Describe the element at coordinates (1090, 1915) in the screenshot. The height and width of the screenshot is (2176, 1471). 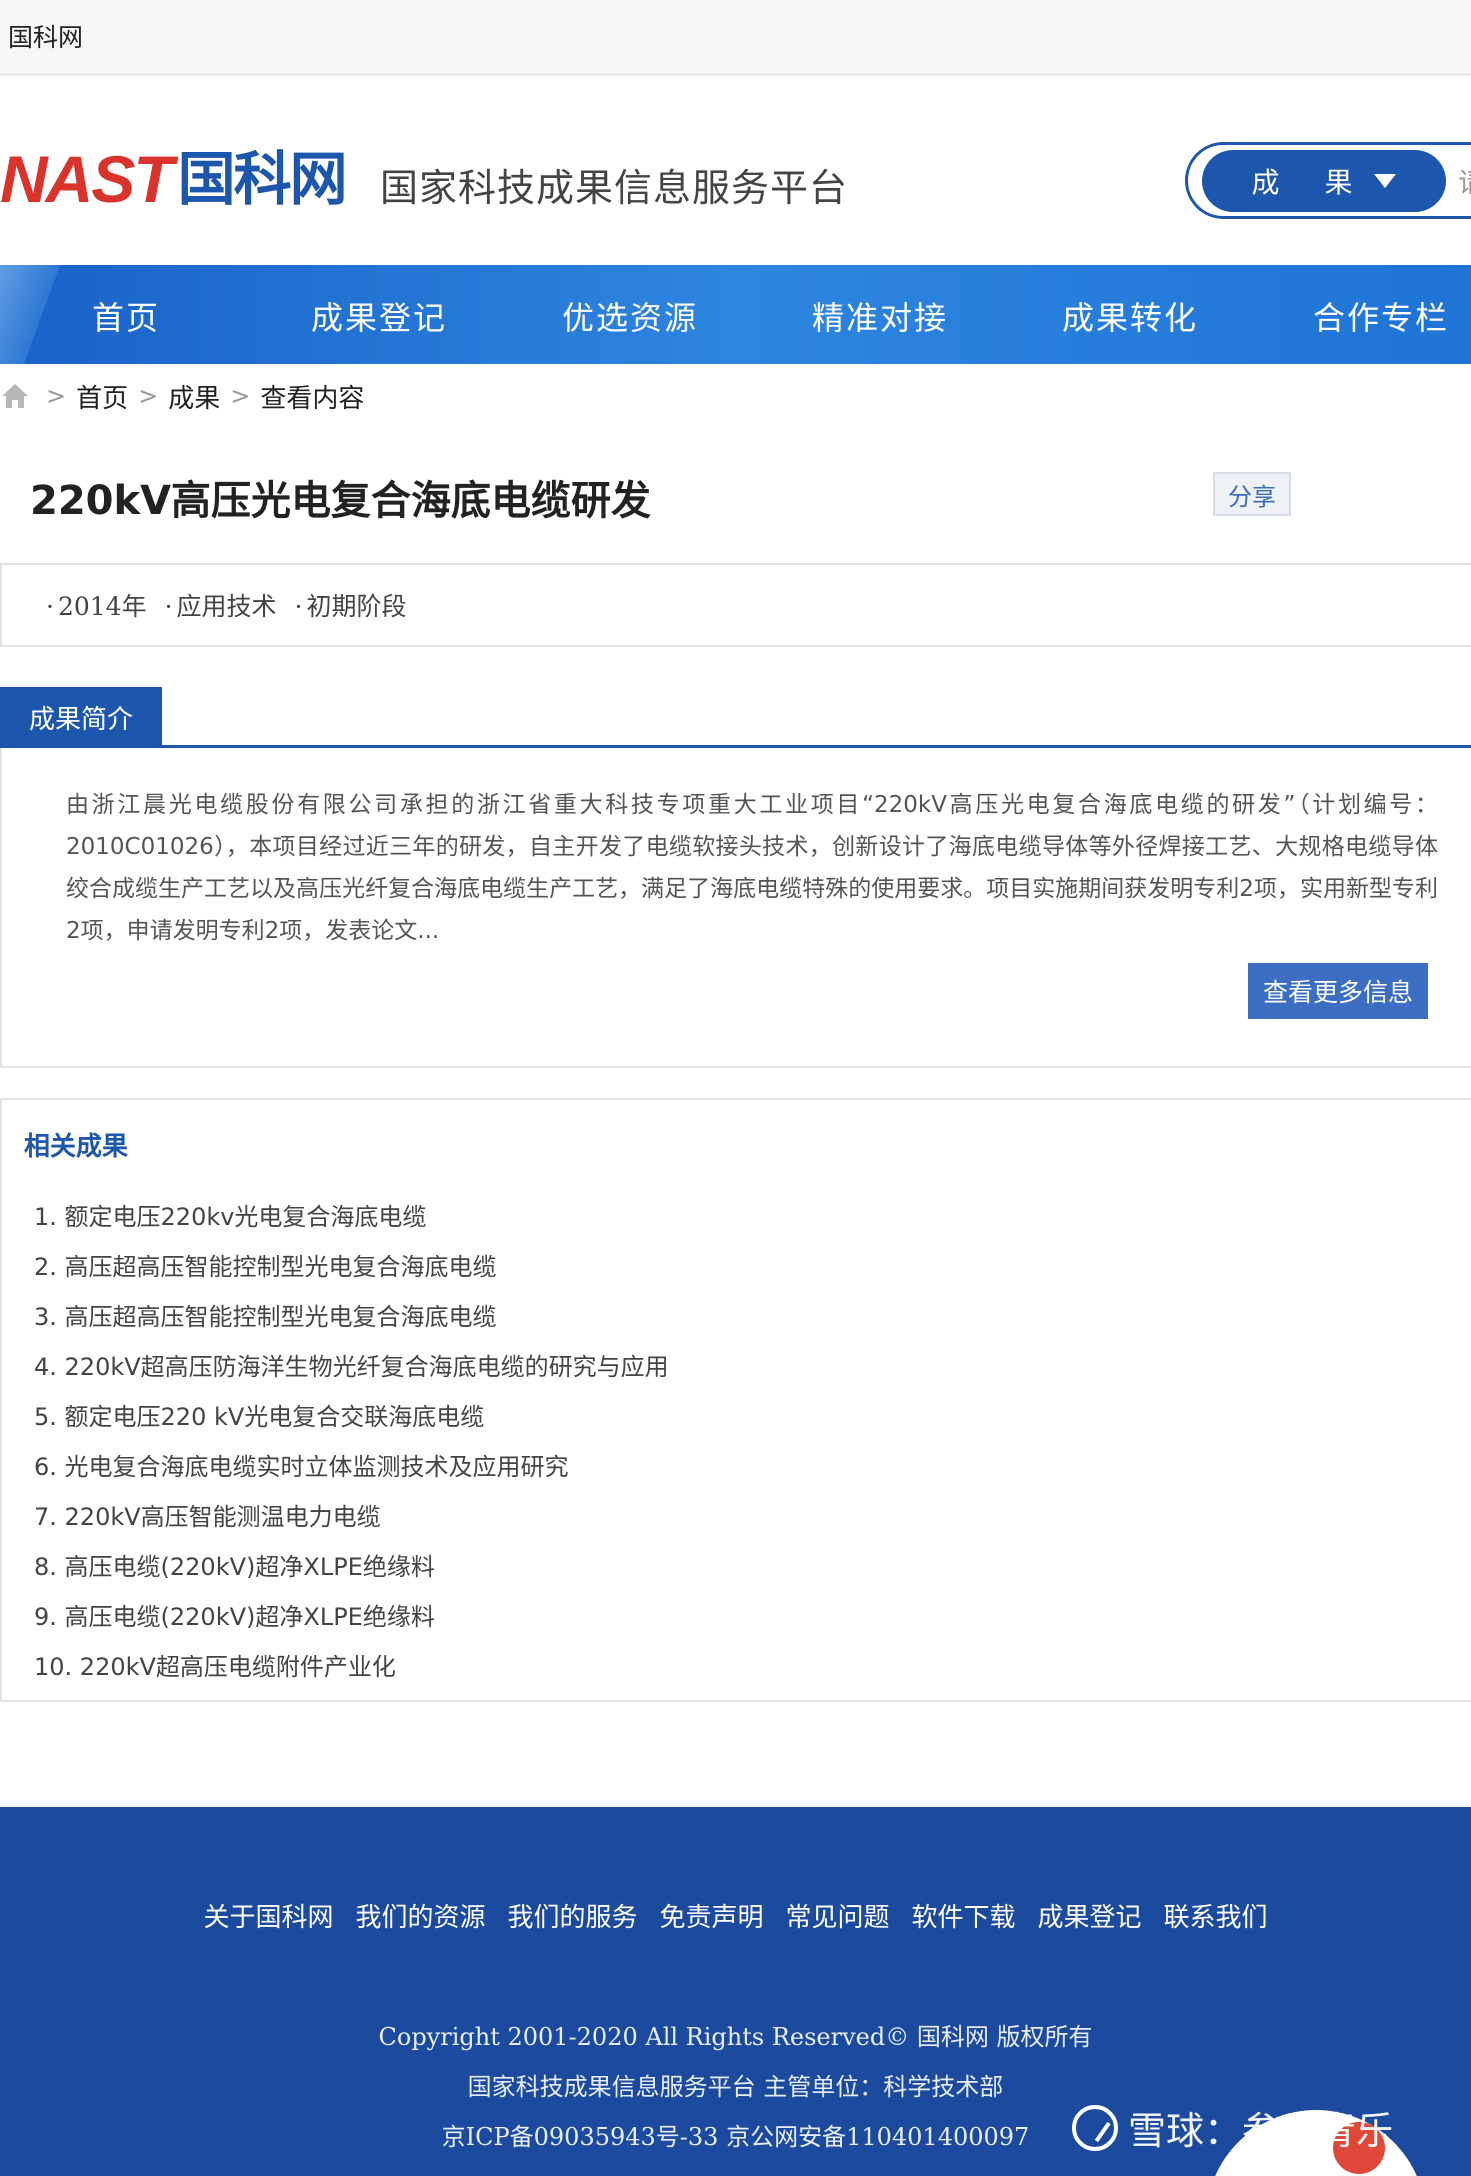
I see `footer-link-register: 成果登记` at that location.